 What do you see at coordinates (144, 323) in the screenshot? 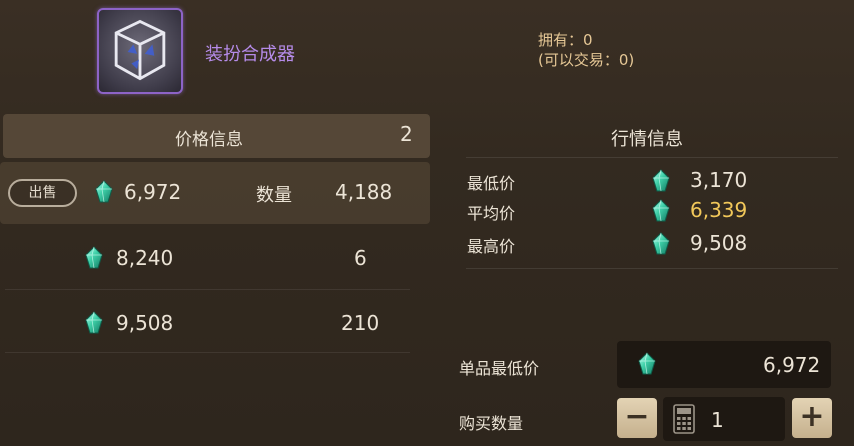
I see `listing-price: 9,508` at bounding box center [144, 323].